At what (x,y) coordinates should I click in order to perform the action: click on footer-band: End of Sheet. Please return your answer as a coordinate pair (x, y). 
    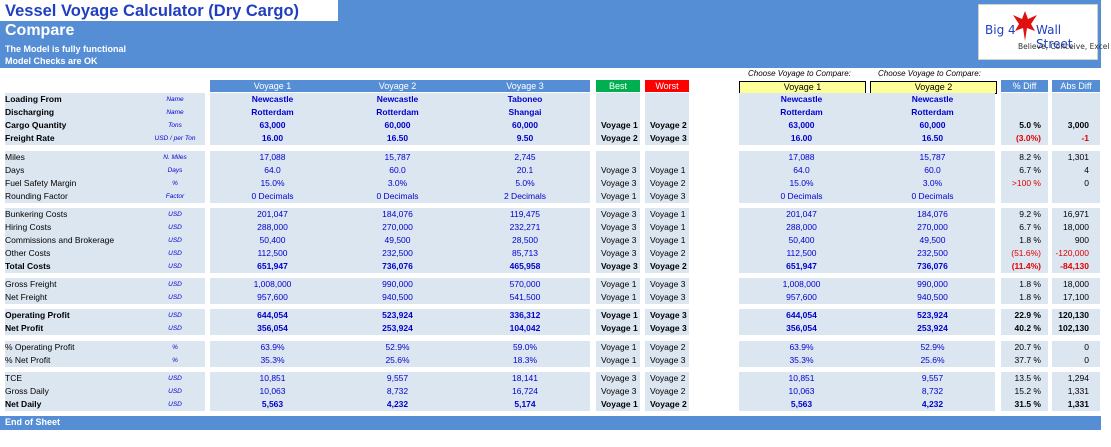
    Looking at the image, I should click on (550, 423).